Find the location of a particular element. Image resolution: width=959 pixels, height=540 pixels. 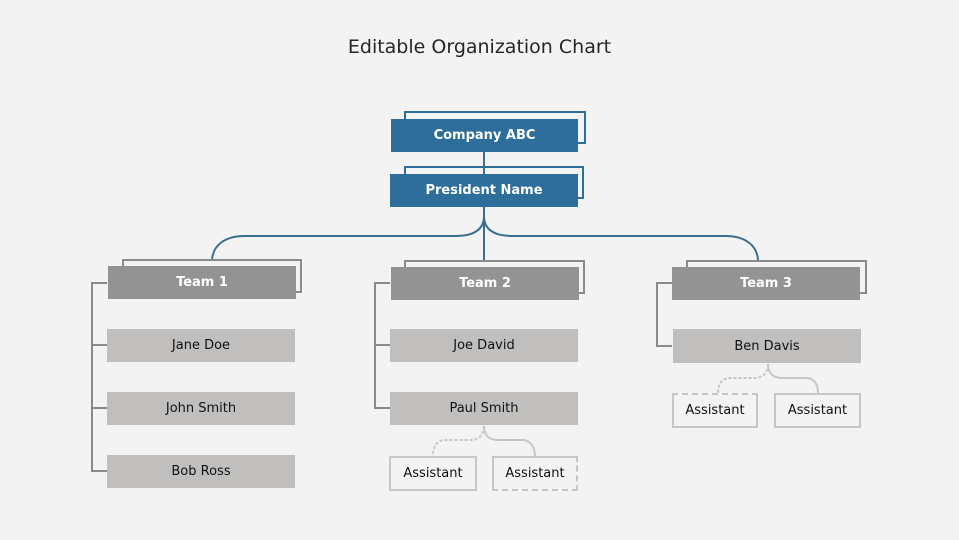

team-label: Team 1 is located at coordinates (202, 282).